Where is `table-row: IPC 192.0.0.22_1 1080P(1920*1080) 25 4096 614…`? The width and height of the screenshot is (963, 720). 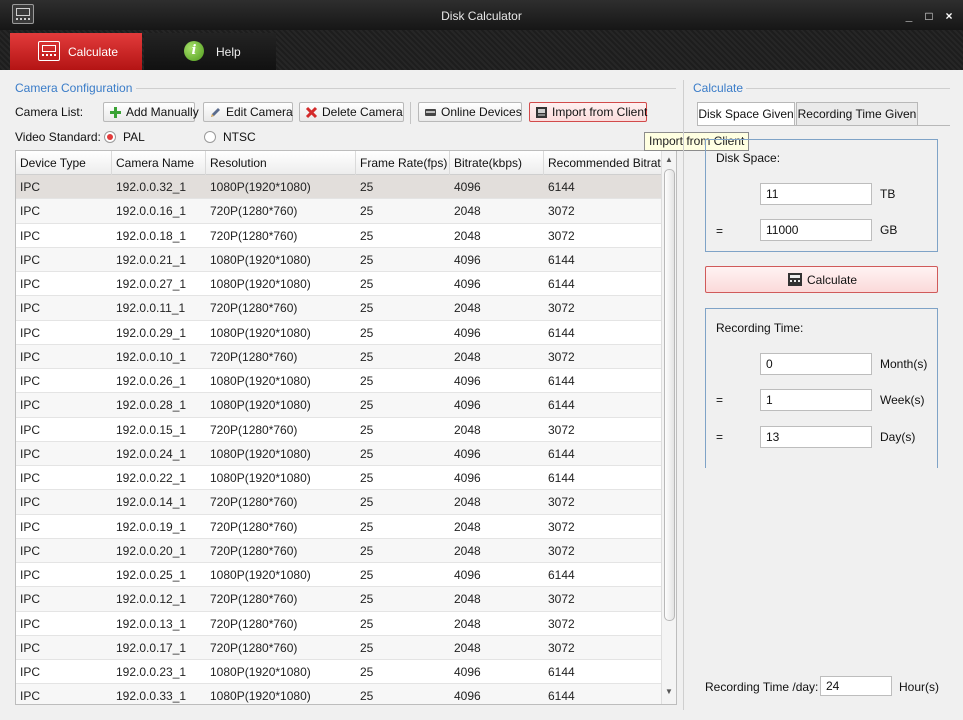 table-row: IPC 192.0.0.22_1 1080P(1920*1080) 25 4096 614… is located at coordinates (338, 478).